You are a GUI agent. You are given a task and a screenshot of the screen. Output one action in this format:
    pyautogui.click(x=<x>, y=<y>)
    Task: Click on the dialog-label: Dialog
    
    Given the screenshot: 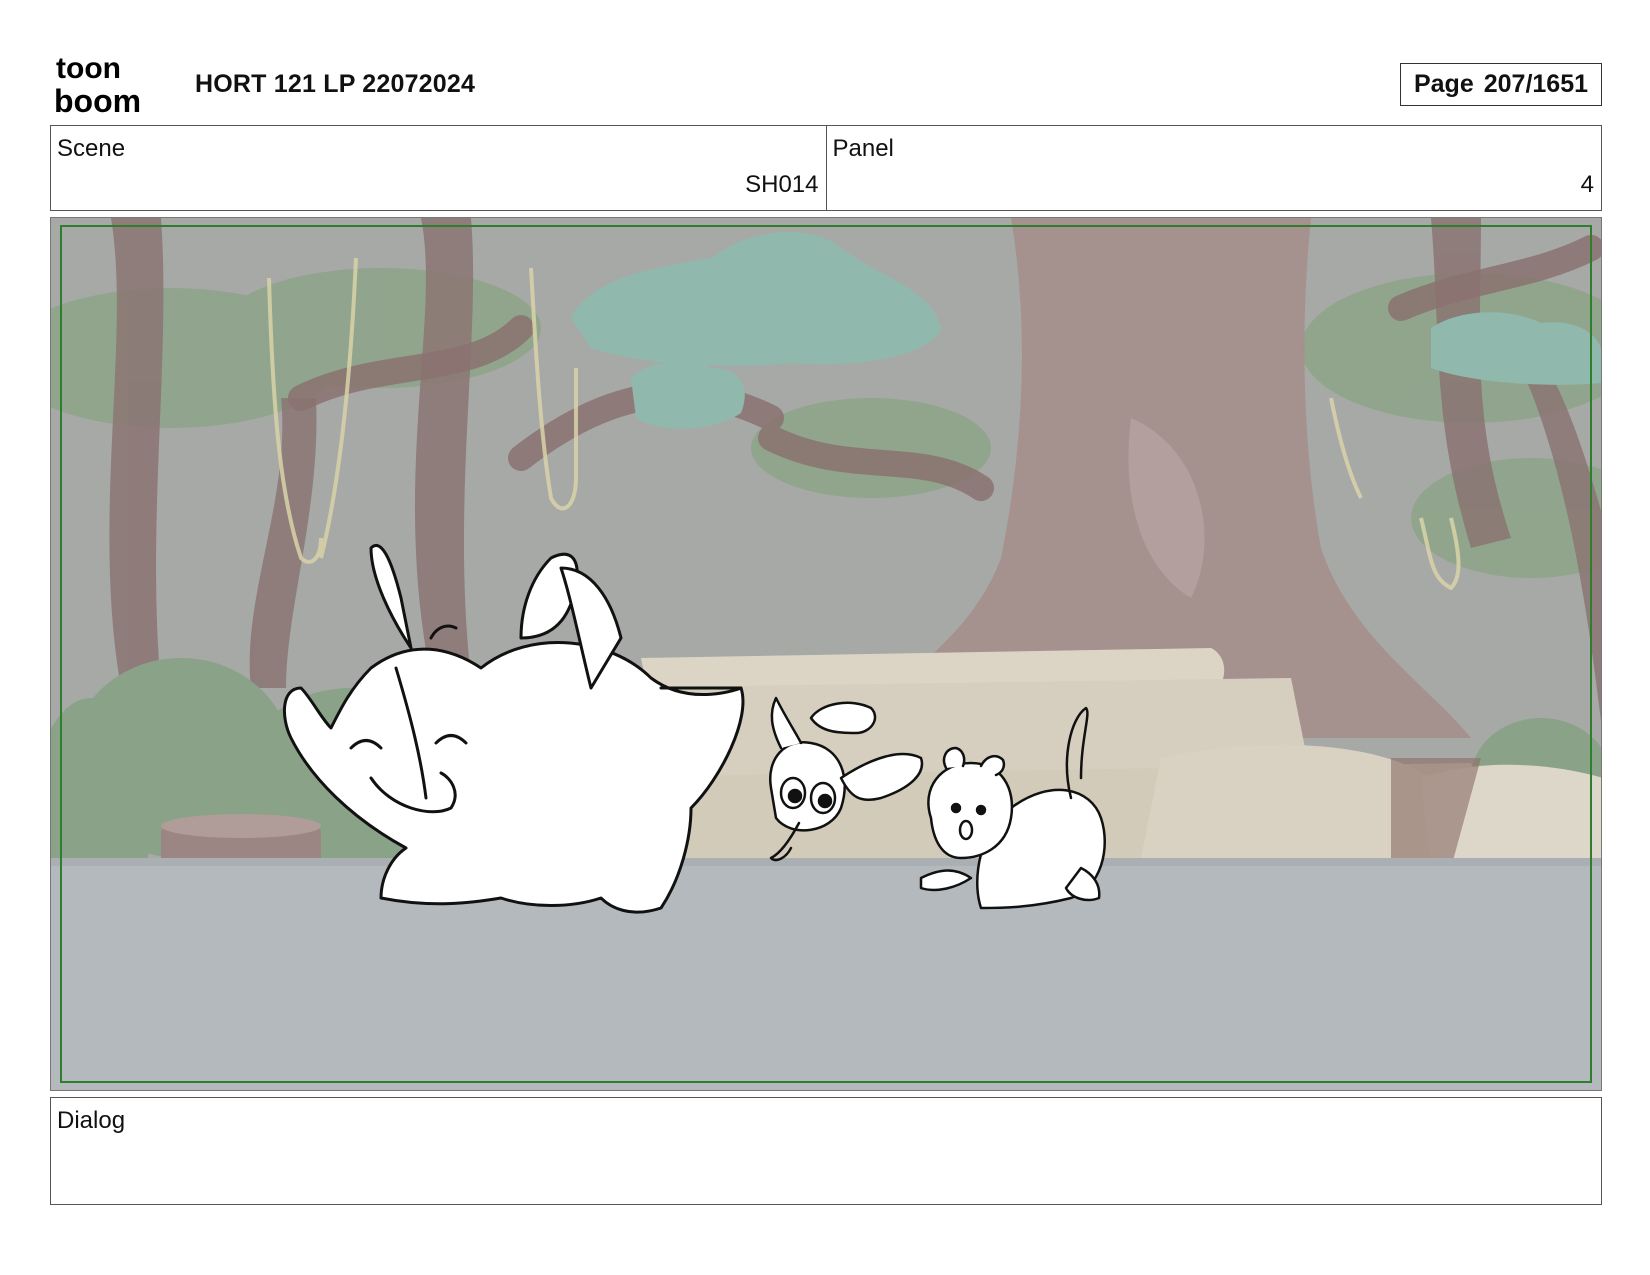 What is the action you would take?
    pyautogui.click(x=91, y=1120)
    